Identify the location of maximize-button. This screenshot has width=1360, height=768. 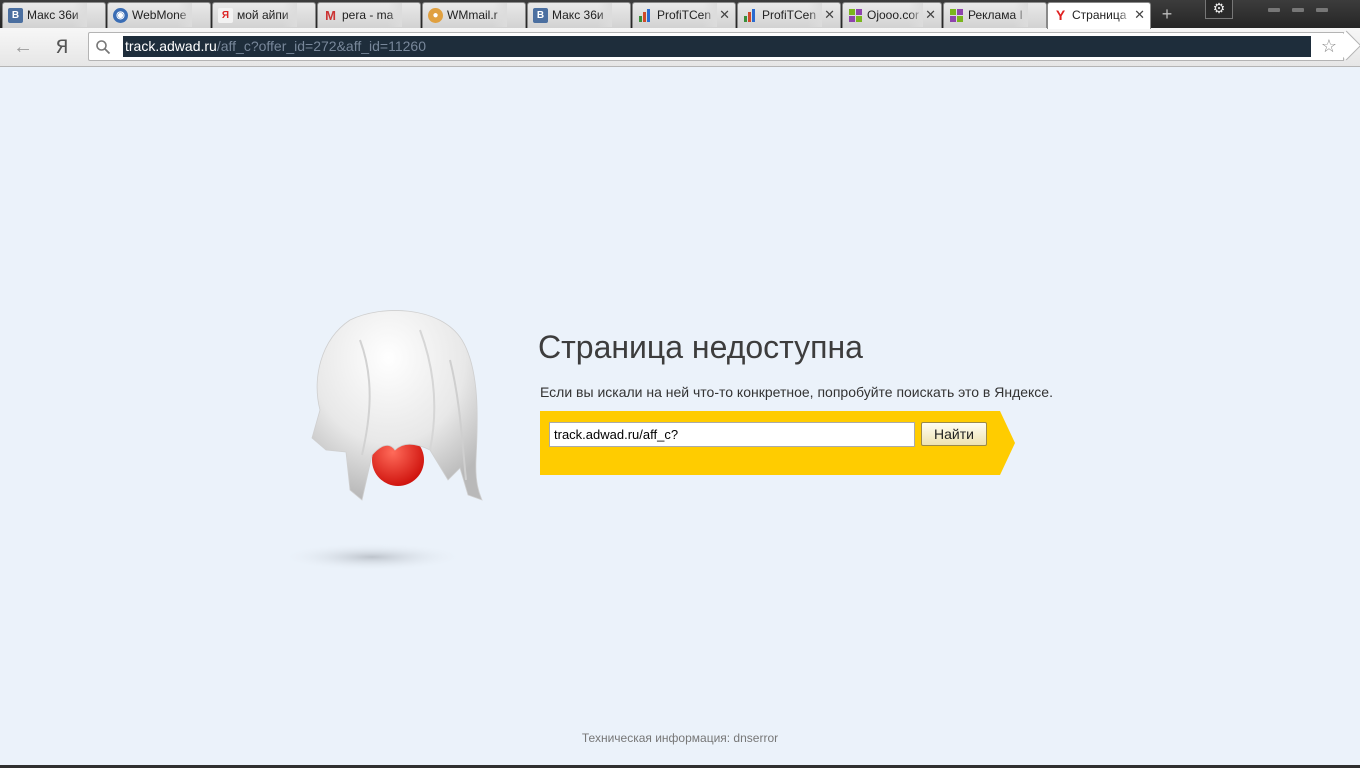
(1298, 10).